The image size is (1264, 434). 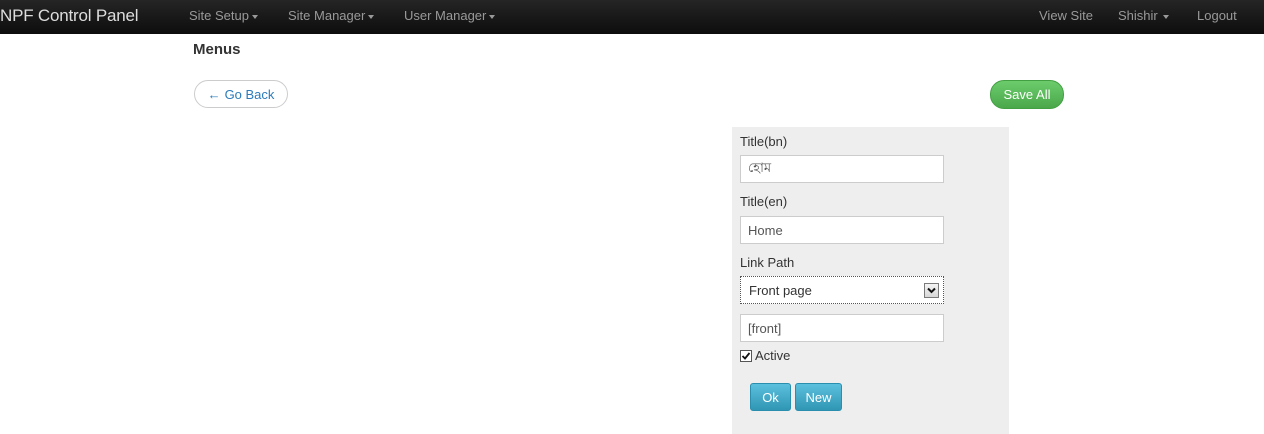 I want to click on nav-user-menu: Shishir, so click(x=1143, y=15).